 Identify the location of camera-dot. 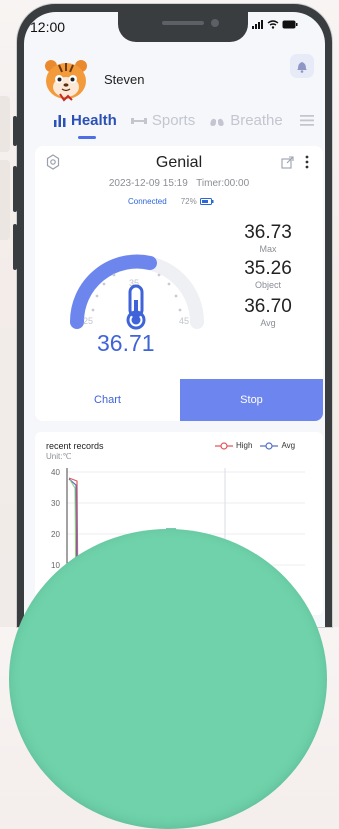
(215, 23).